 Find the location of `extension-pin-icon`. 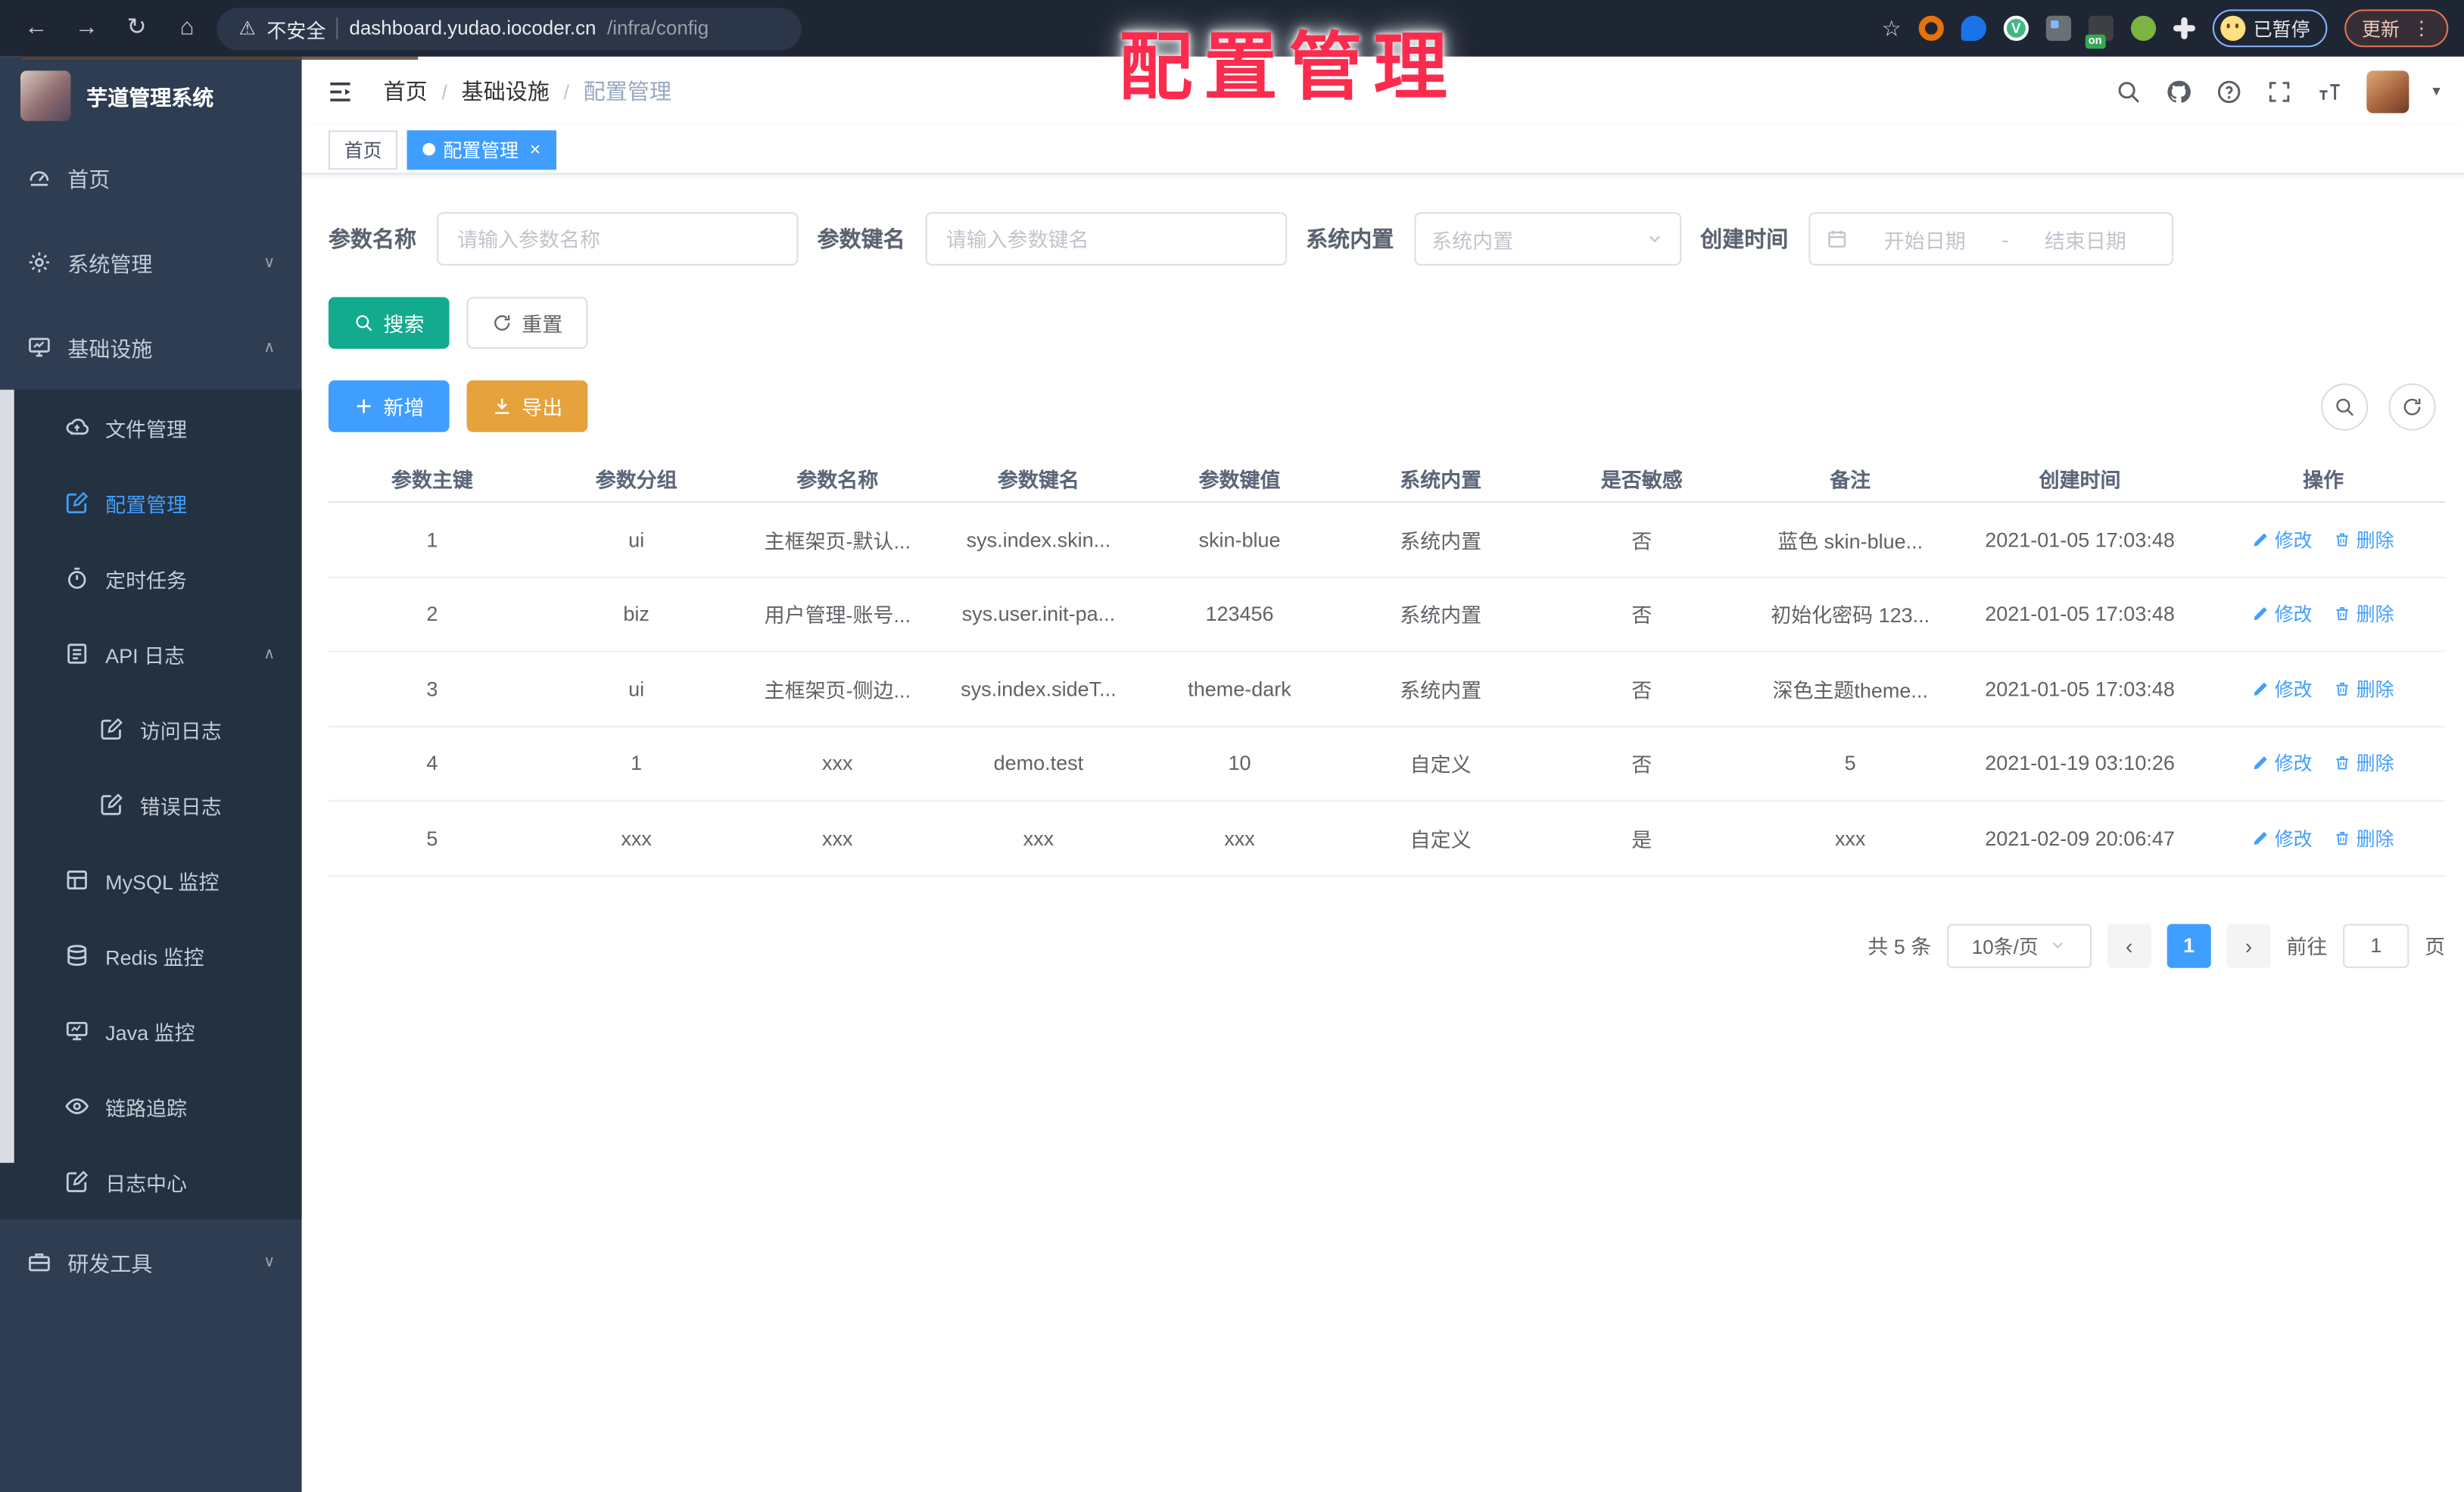

extension-pin-icon is located at coordinates (1973, 28).